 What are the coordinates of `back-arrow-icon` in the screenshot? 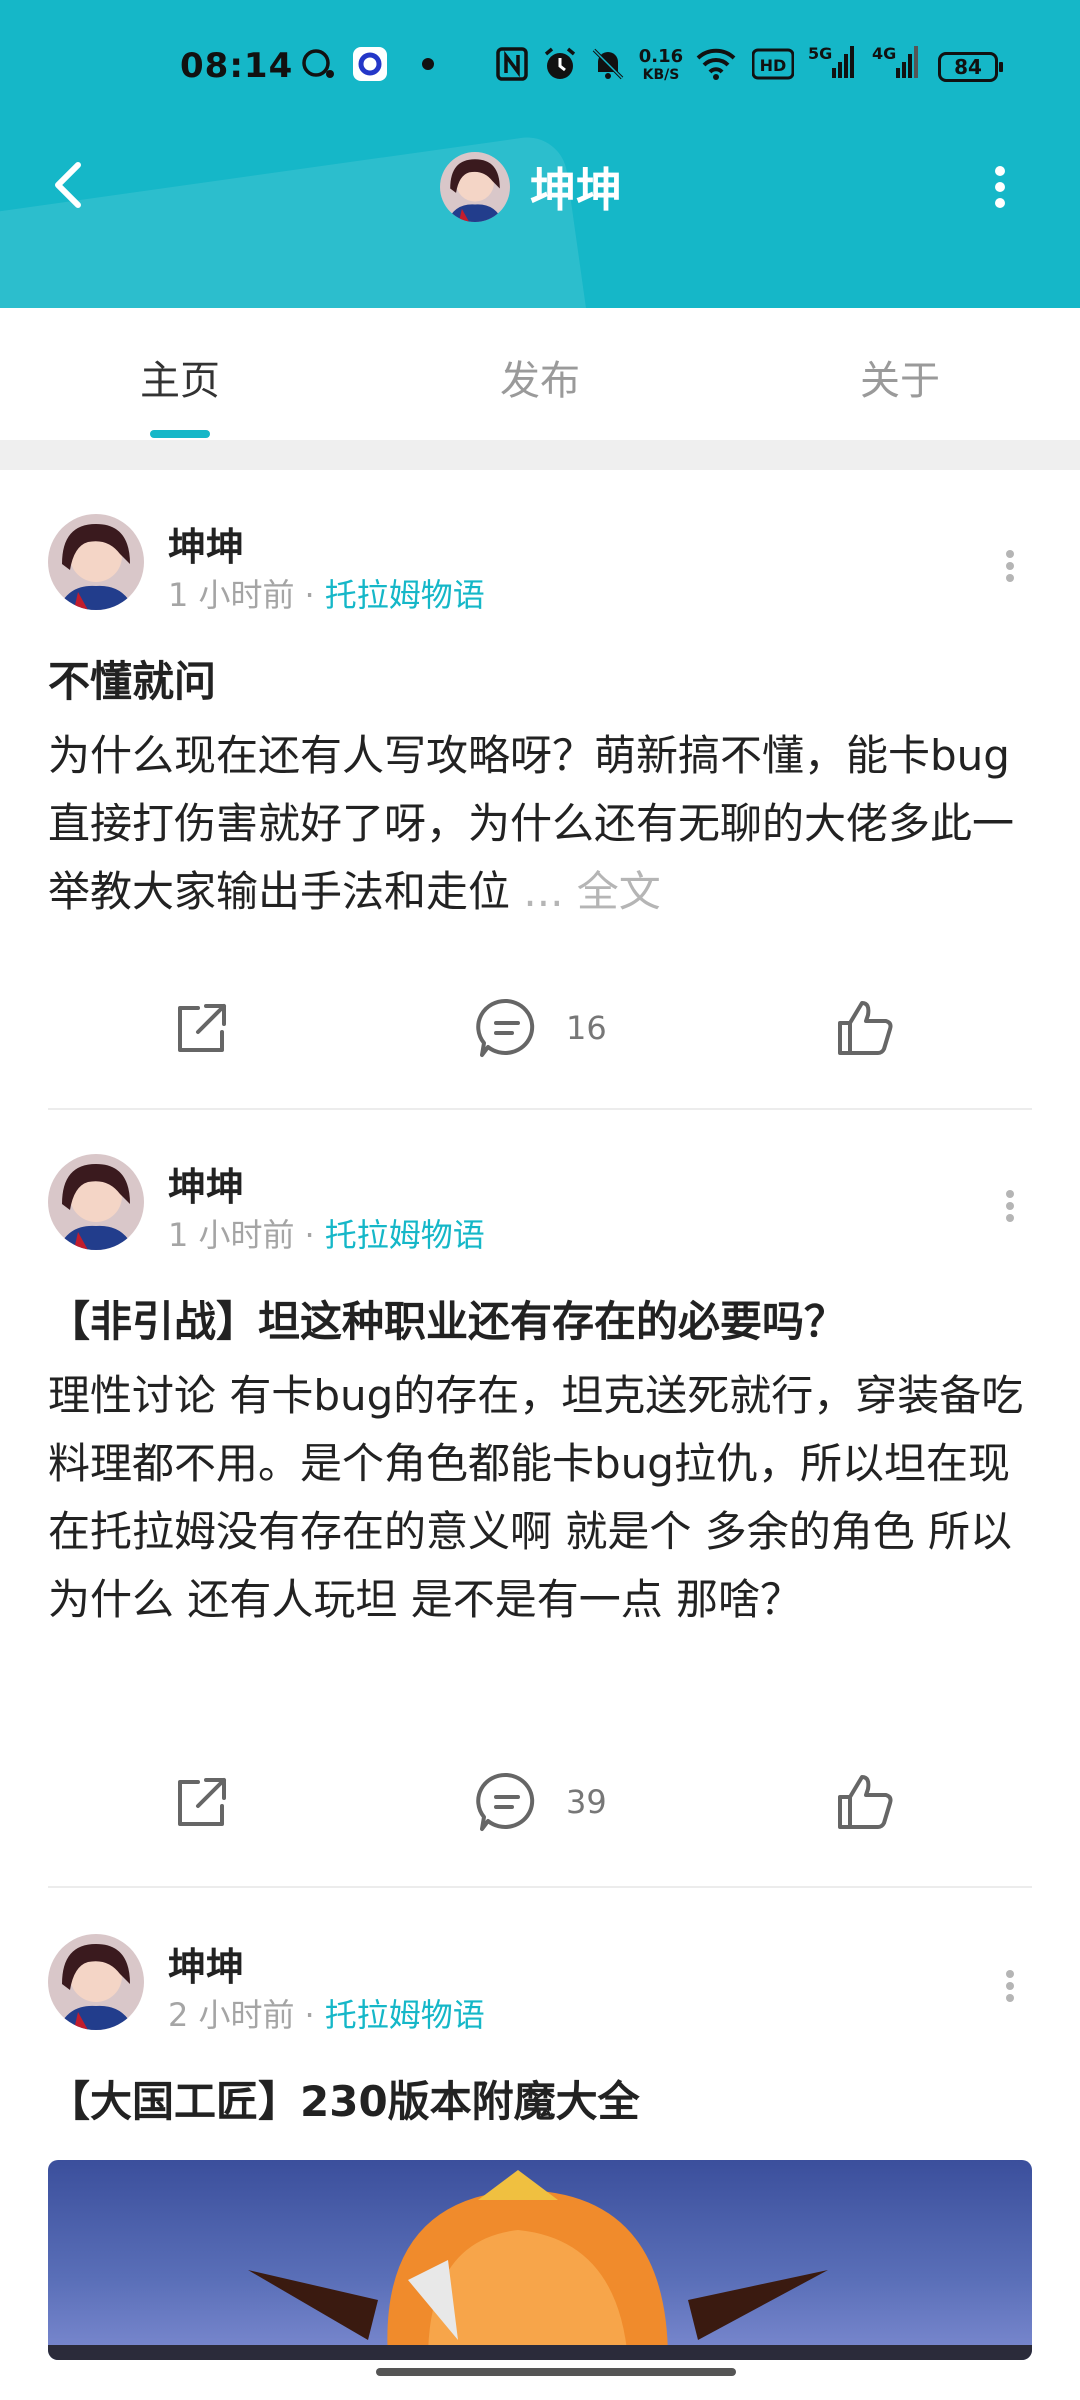 It's located at (68, 185).